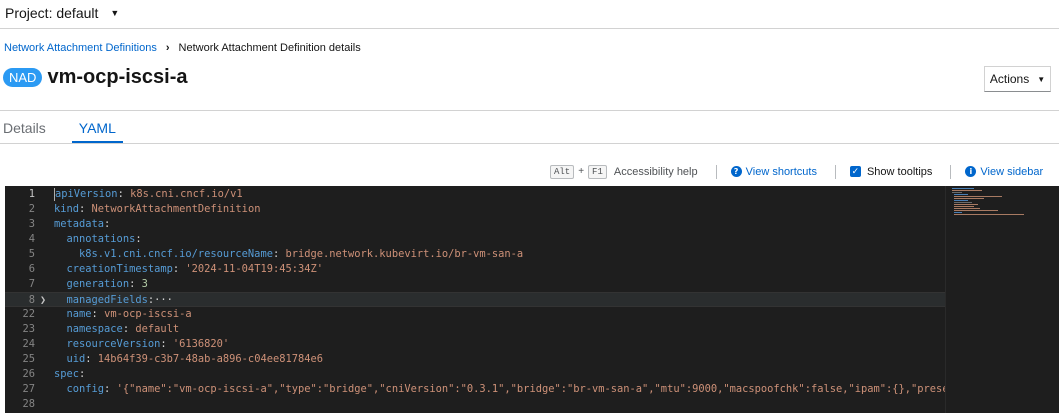 This screenshot has height=413, width=1059. I want to click on tab-bar: Details YAML, so click(73, 127).